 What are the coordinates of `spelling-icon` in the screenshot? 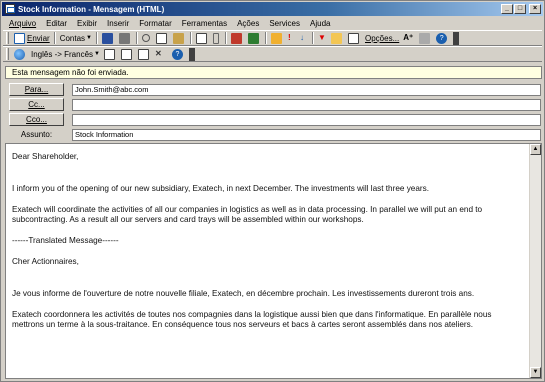 It's located at (253, 38).